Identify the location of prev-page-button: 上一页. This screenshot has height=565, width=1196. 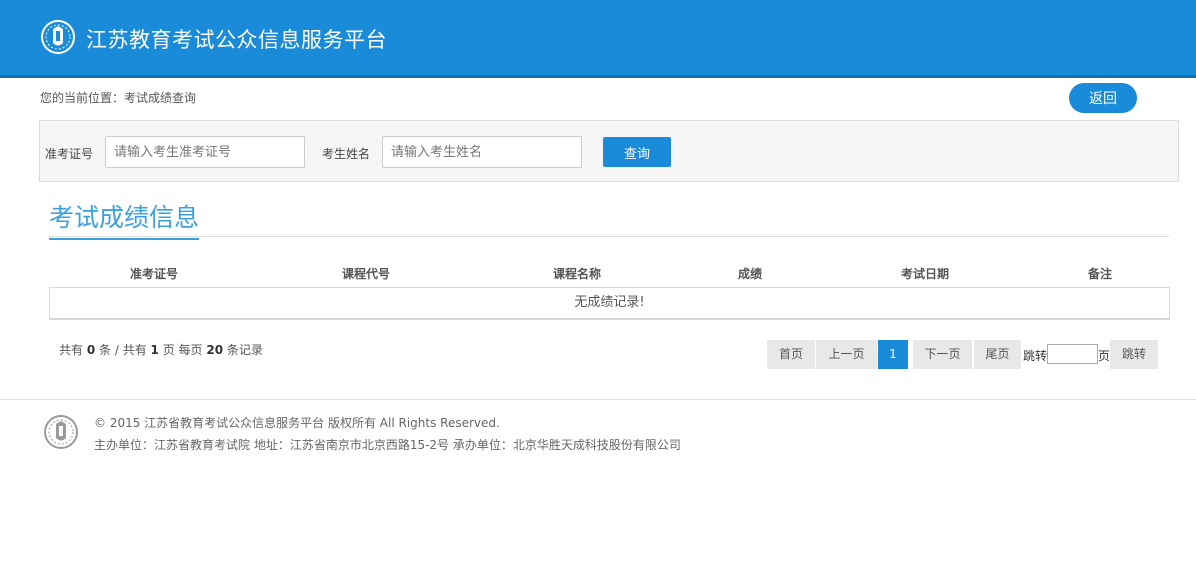
(846, 354).